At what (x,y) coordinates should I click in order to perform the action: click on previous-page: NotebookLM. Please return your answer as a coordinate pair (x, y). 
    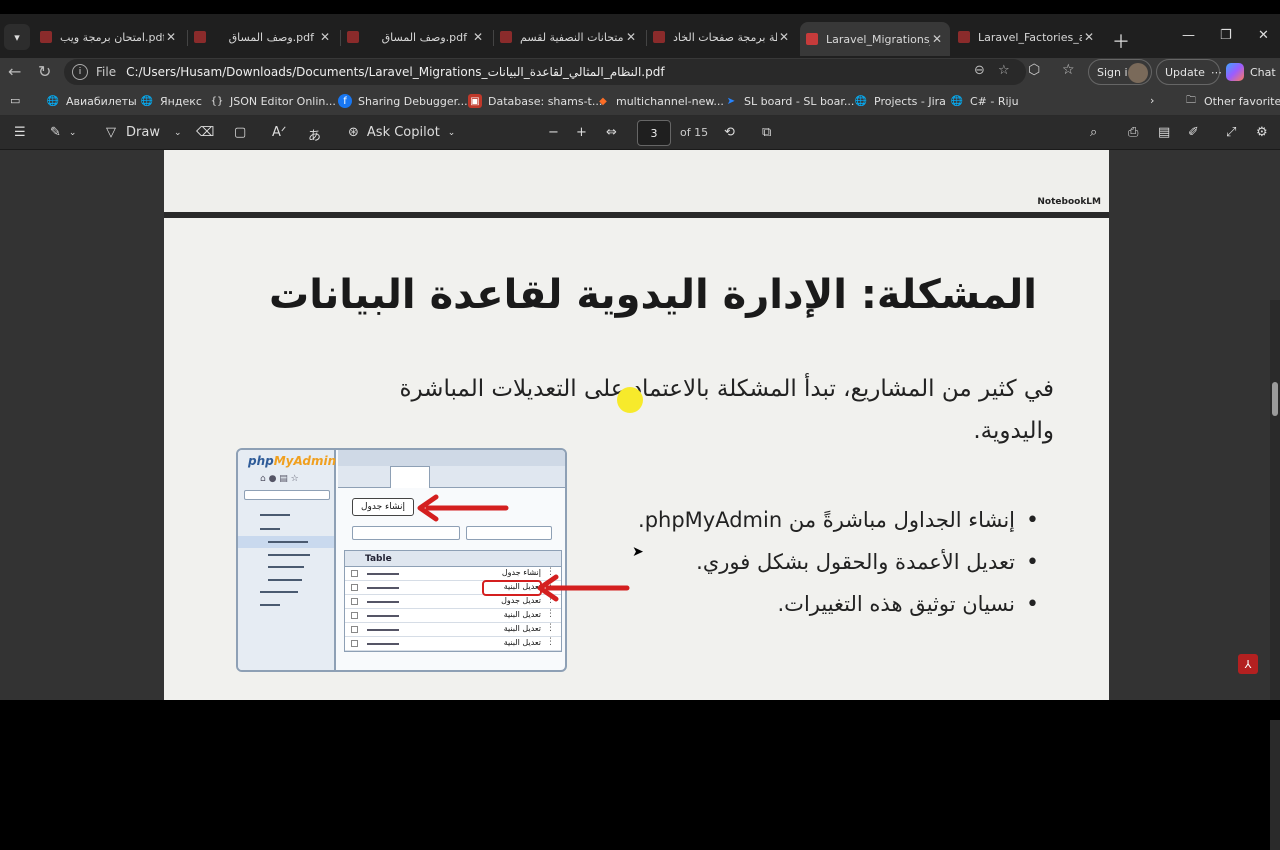
    Looking at the image, I should click on (636, 181).